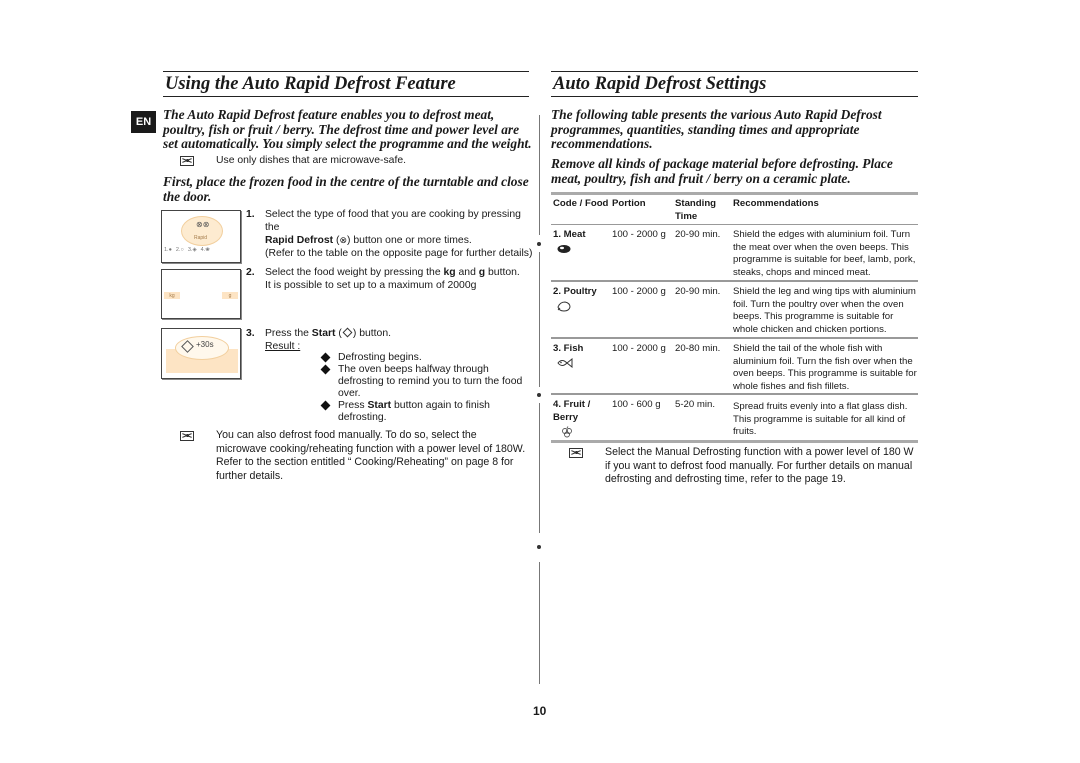  What do you see at coordinates (422, 358) in the screenshot?
I see `result-bullet: Defrosting begins.` at bounding box center [422, 358].